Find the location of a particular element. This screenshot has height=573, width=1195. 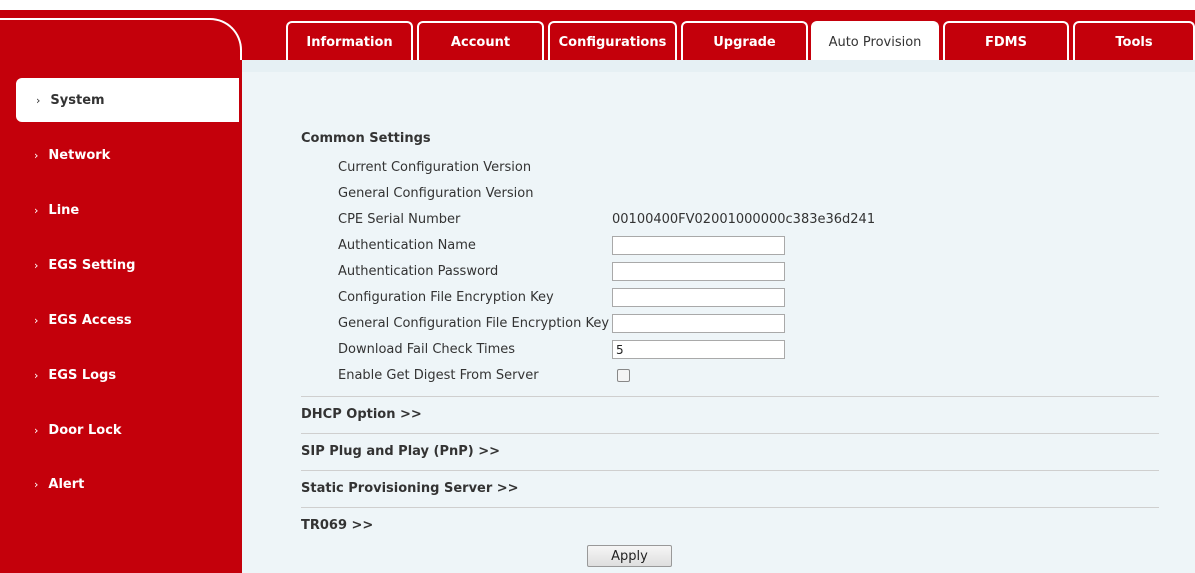

apply-button: Apply is located at coordinates (629, 556).